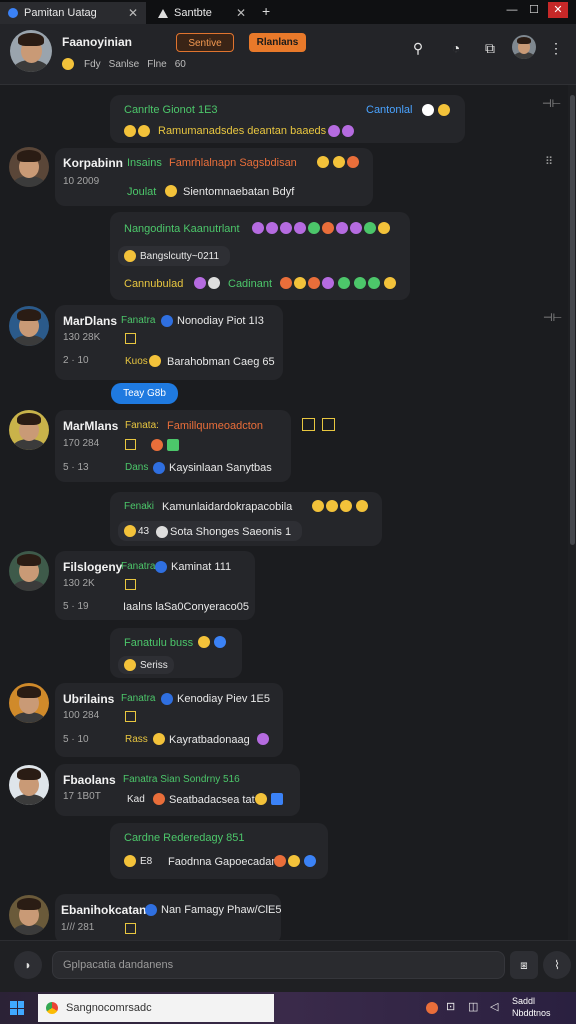  What do you see at coordinates (76, 606) in the screenshot?
I see `reaction-count: 5 · 19` at bounding box center [76, 606].